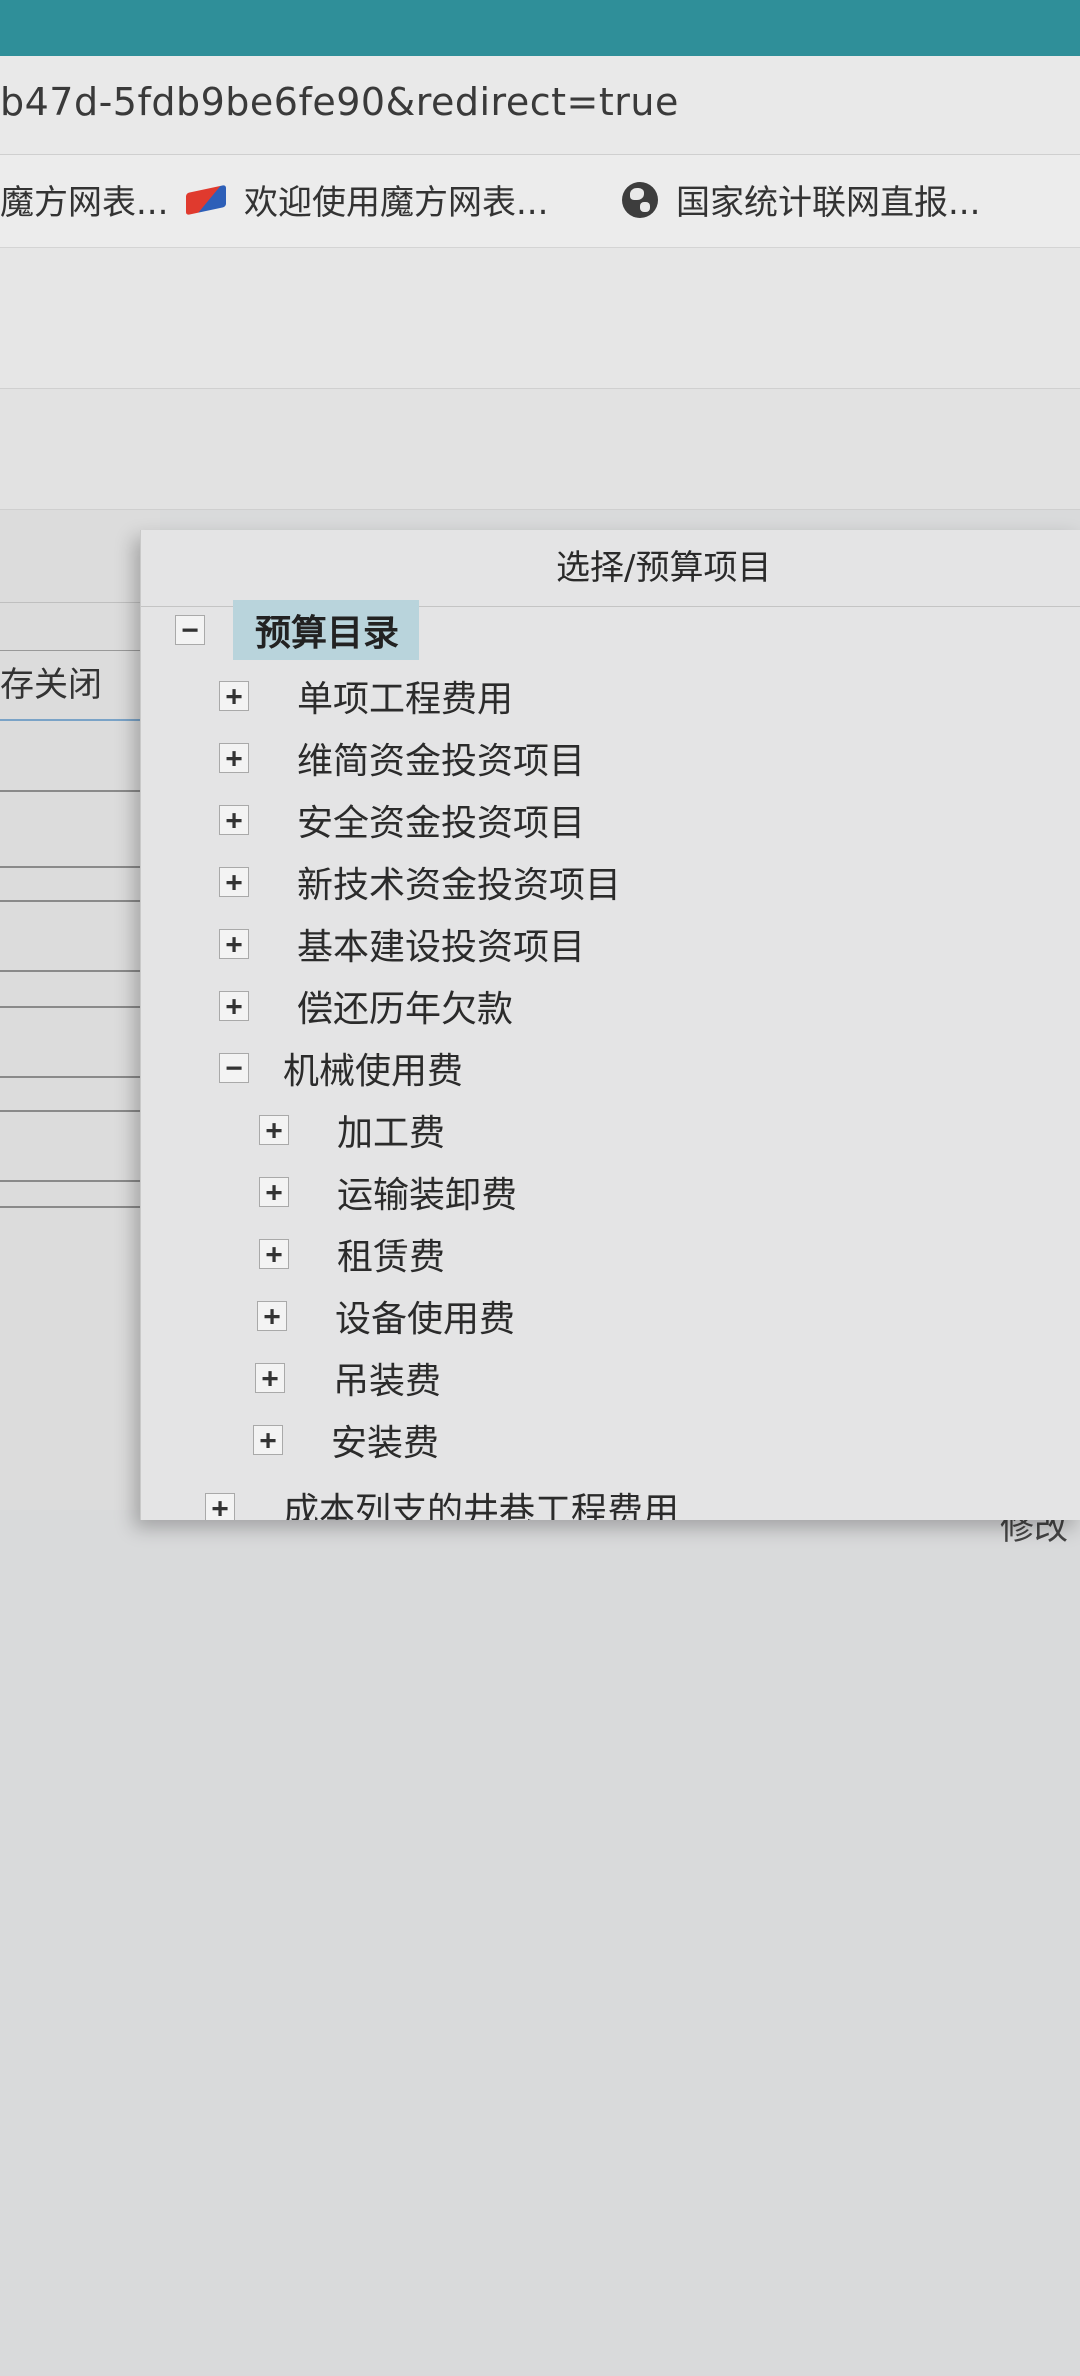 The width and height of the screenshot is (1080, 2376). Describe the element at coordinates (206, 200) in the screenshot. I see `flag-icon` at that location.